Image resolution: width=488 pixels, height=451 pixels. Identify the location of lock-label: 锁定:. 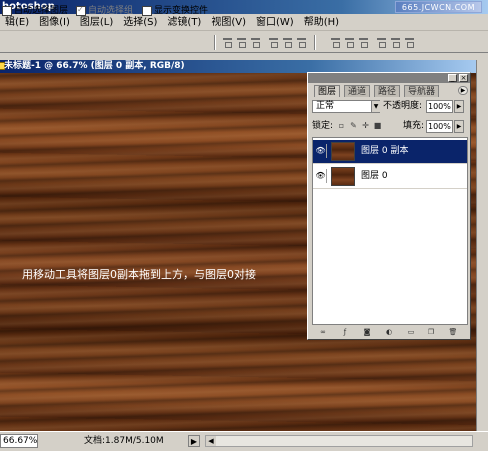
(323, 126).